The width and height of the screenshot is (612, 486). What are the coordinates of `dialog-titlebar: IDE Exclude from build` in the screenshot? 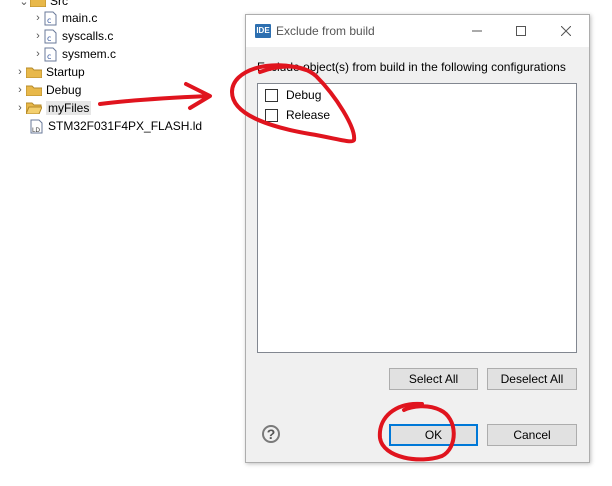 It's located at (417, 31).